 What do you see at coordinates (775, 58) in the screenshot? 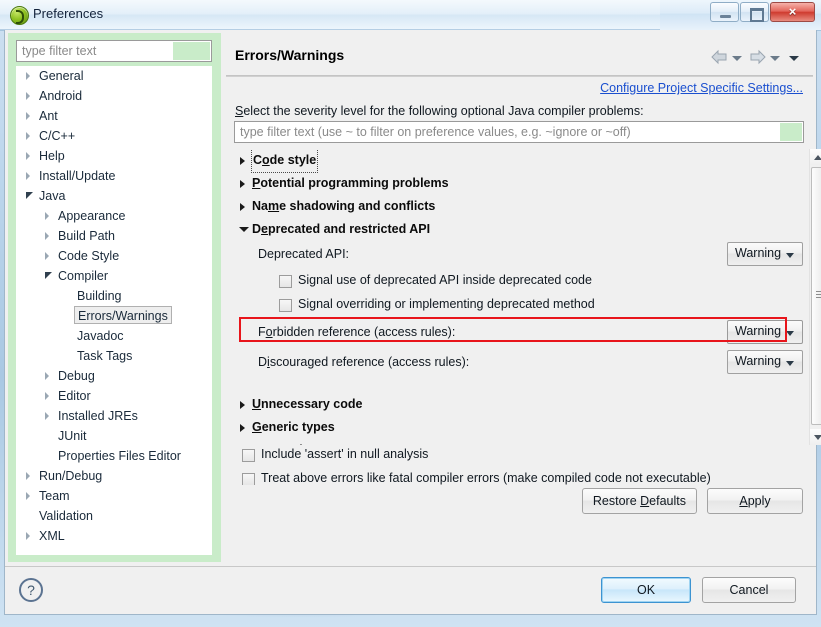
I see `forward-history-chevron-down-icon` at bounding box center [775, 58].